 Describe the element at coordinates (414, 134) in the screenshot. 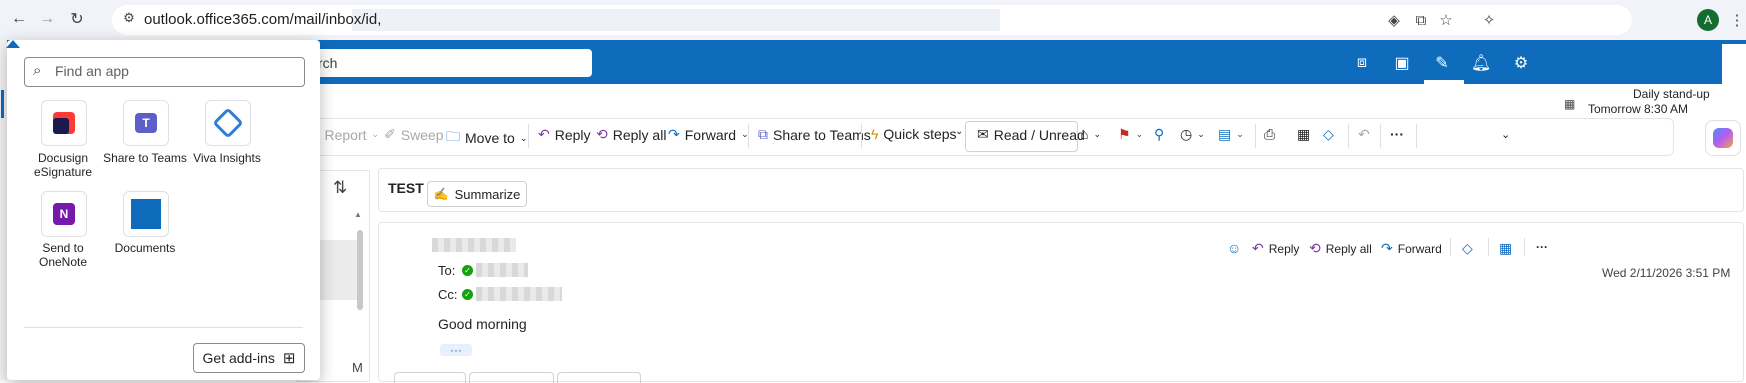

I see `sweep-button: ✐ Sweep` at that location.